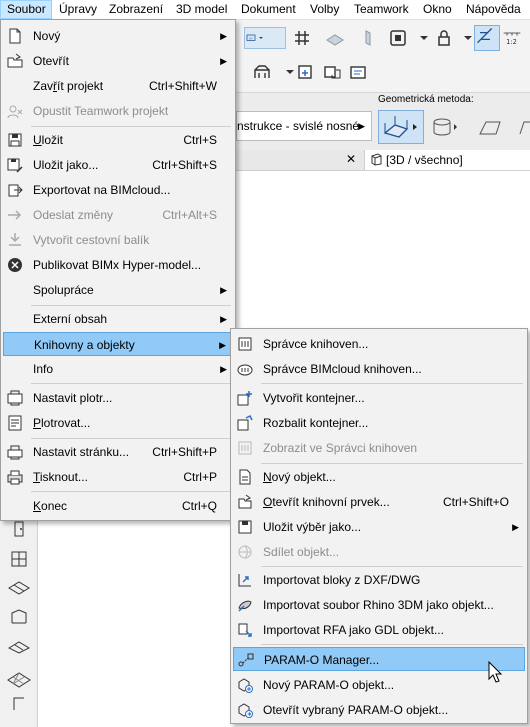  Describe the element at coordinates (201, 9) in the screenshot. I see `menu-3d-model: 3D model` at that location.